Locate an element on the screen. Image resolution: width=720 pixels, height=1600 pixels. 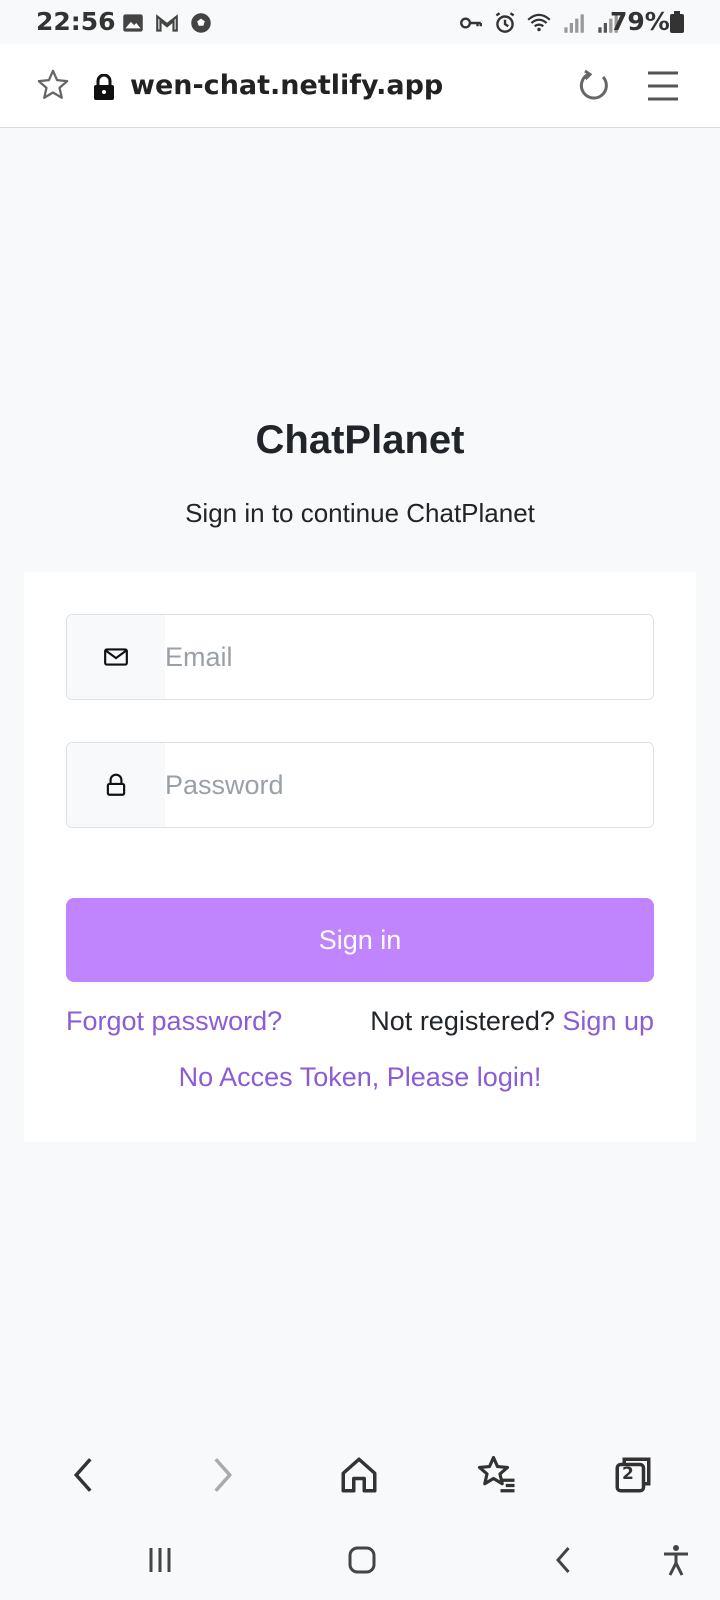
home-circle-icon is located at coordinates (362, 1560).